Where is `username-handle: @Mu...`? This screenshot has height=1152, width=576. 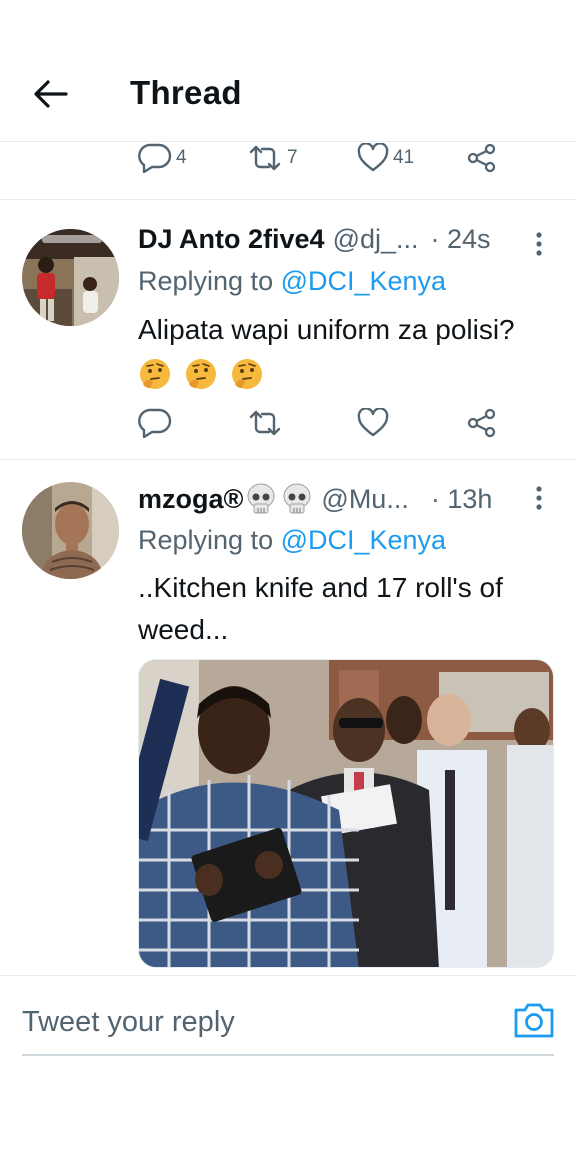 username-handle: @Mu... is located at coordinates (364, 499).